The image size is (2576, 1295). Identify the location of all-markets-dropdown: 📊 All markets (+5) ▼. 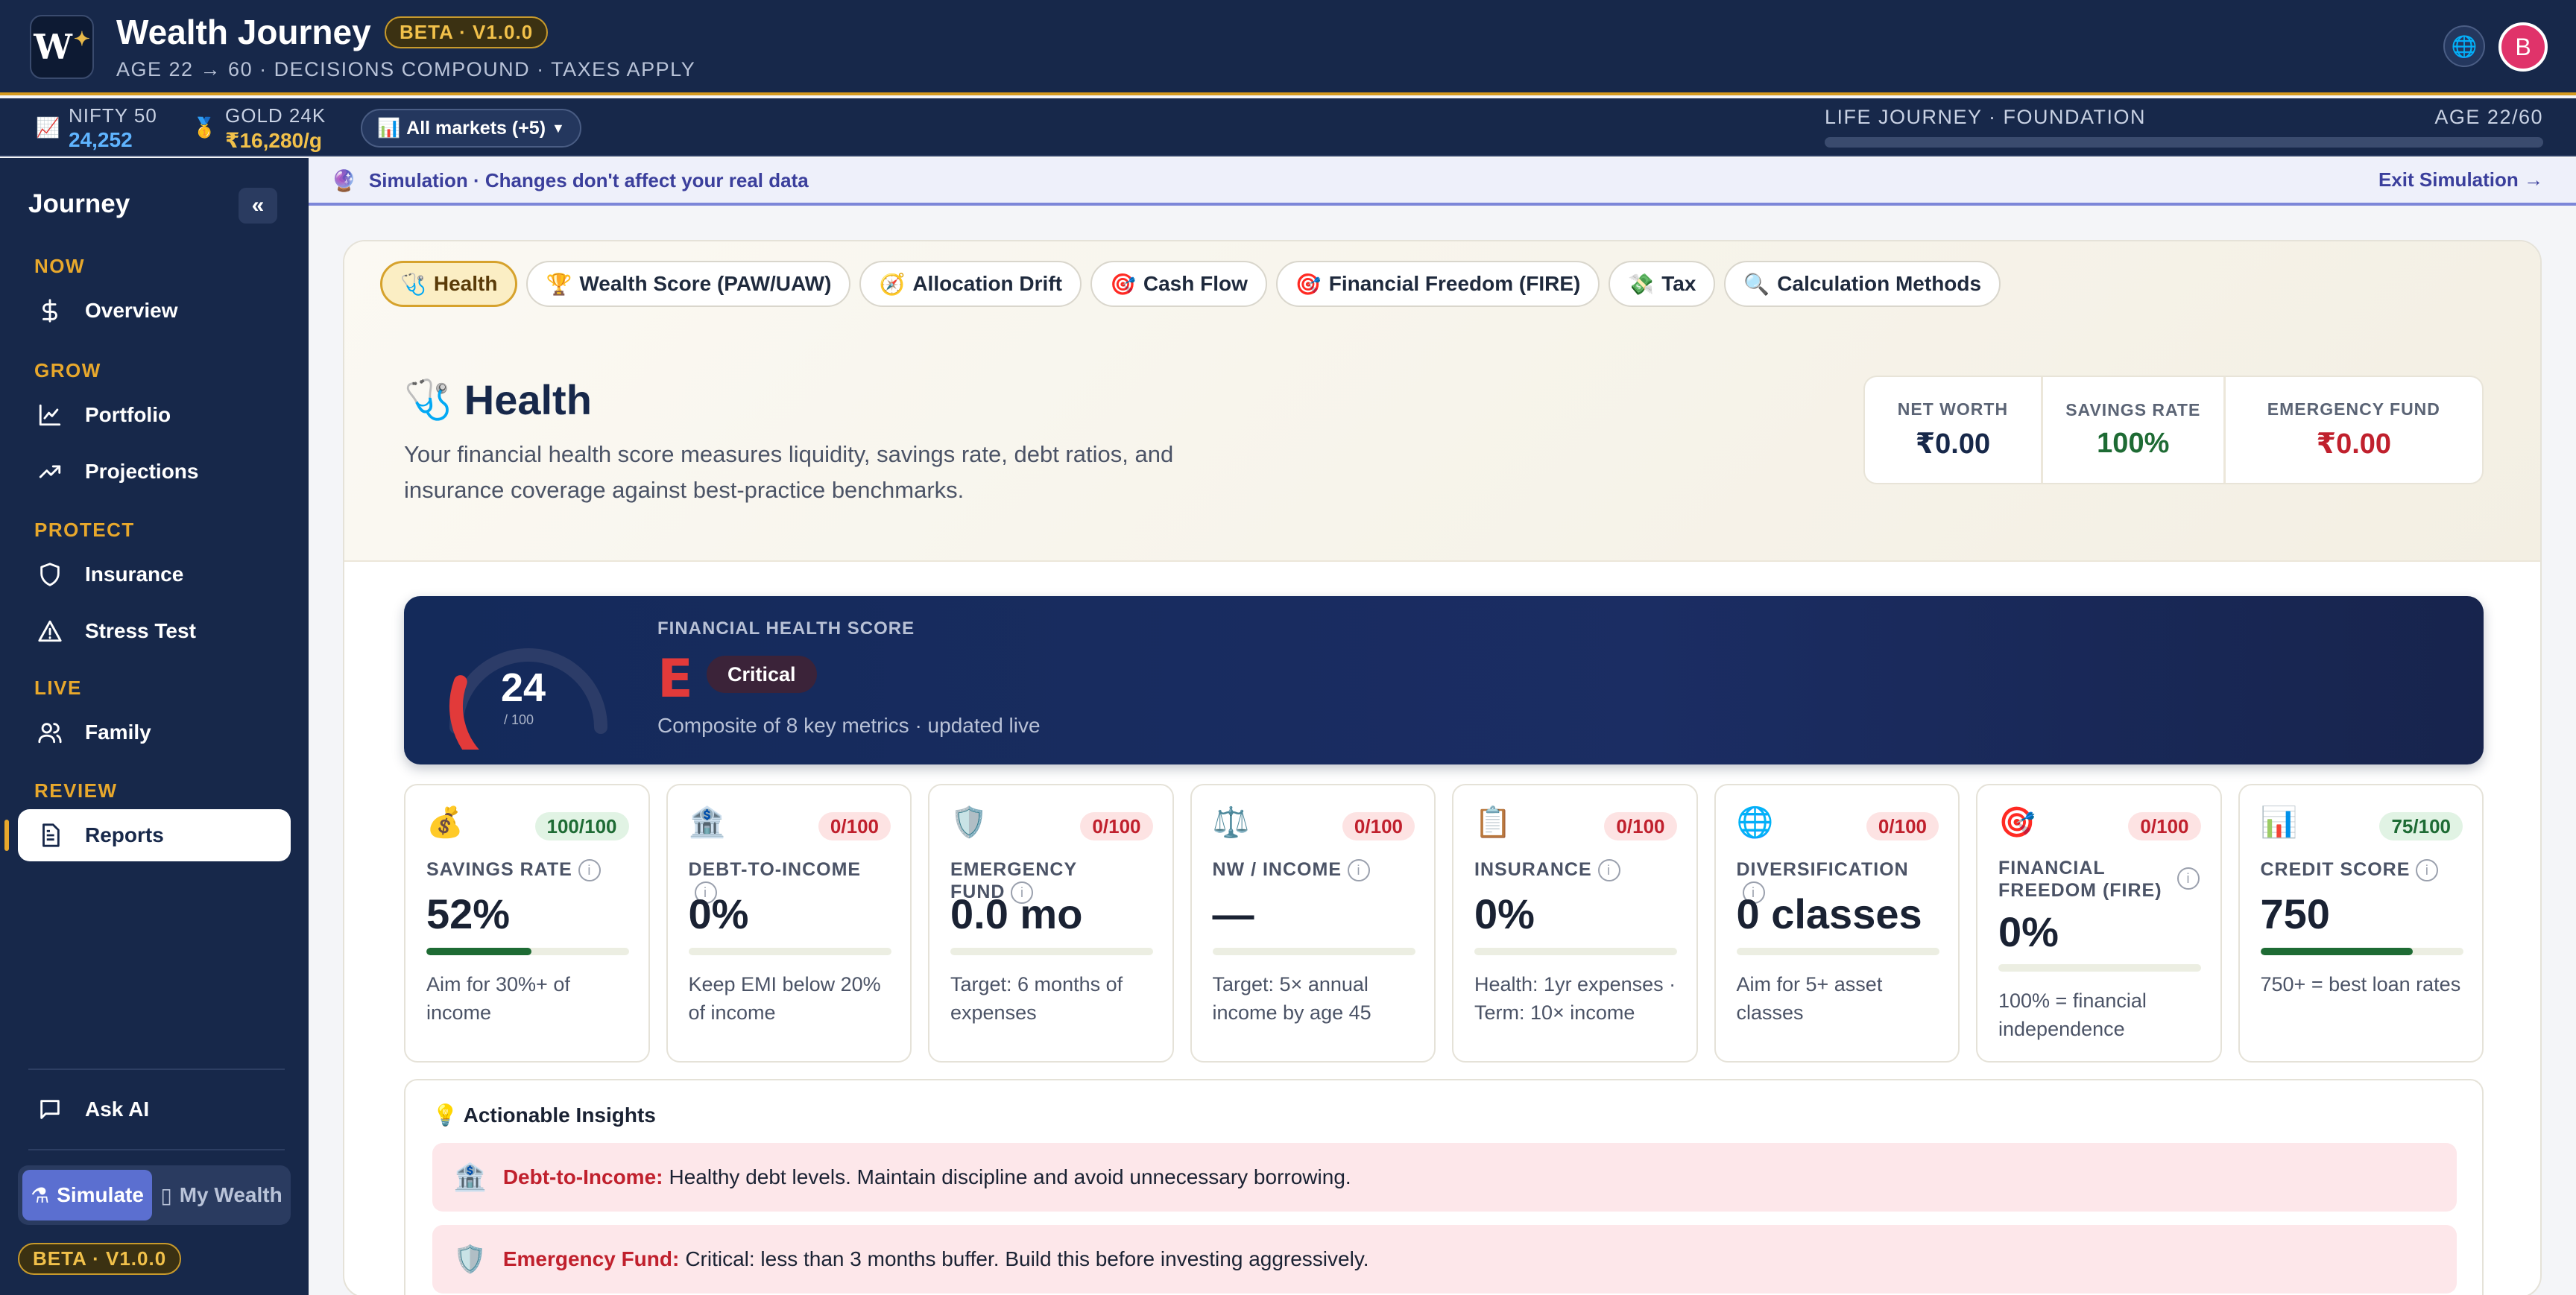
(471, 128).